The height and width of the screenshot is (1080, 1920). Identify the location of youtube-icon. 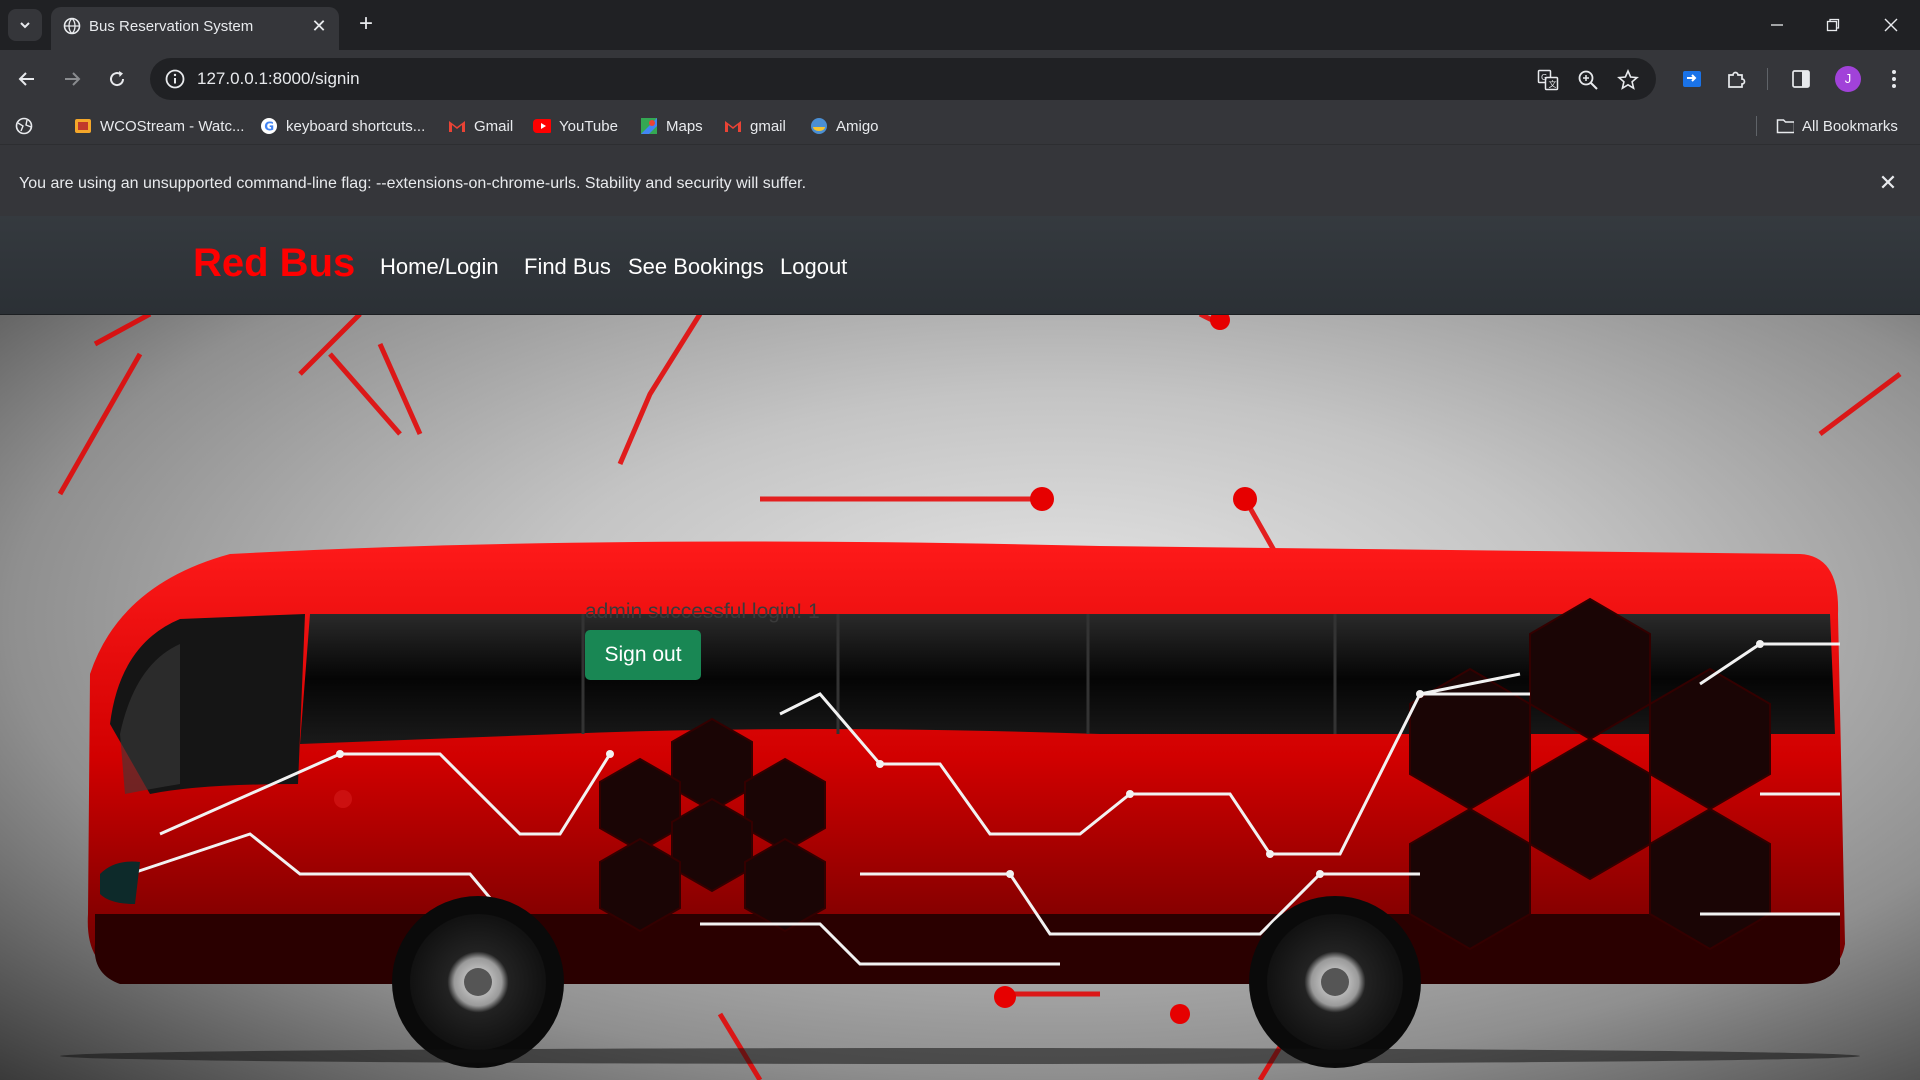
(542, 126).